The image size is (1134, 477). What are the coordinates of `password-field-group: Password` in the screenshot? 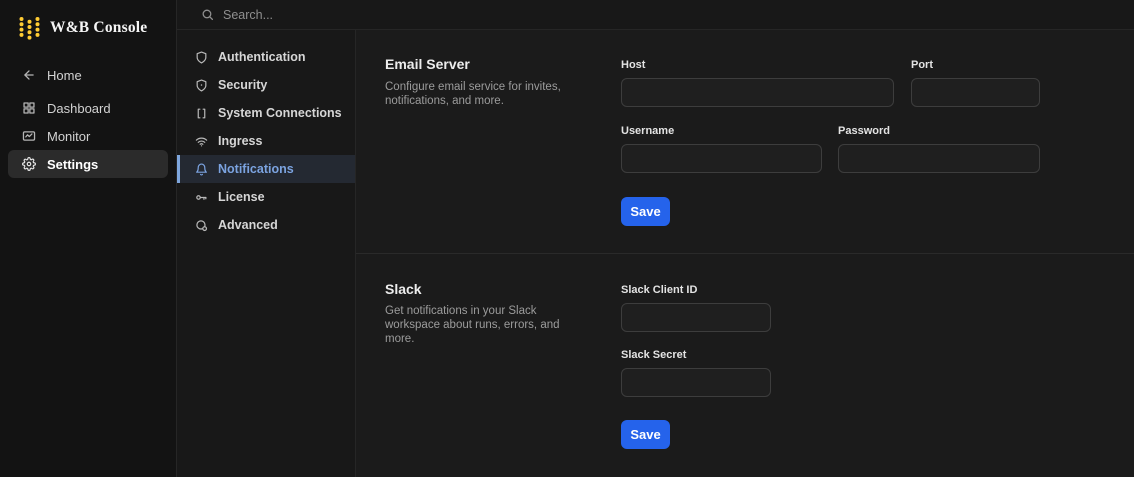 It's located at (939, 149).